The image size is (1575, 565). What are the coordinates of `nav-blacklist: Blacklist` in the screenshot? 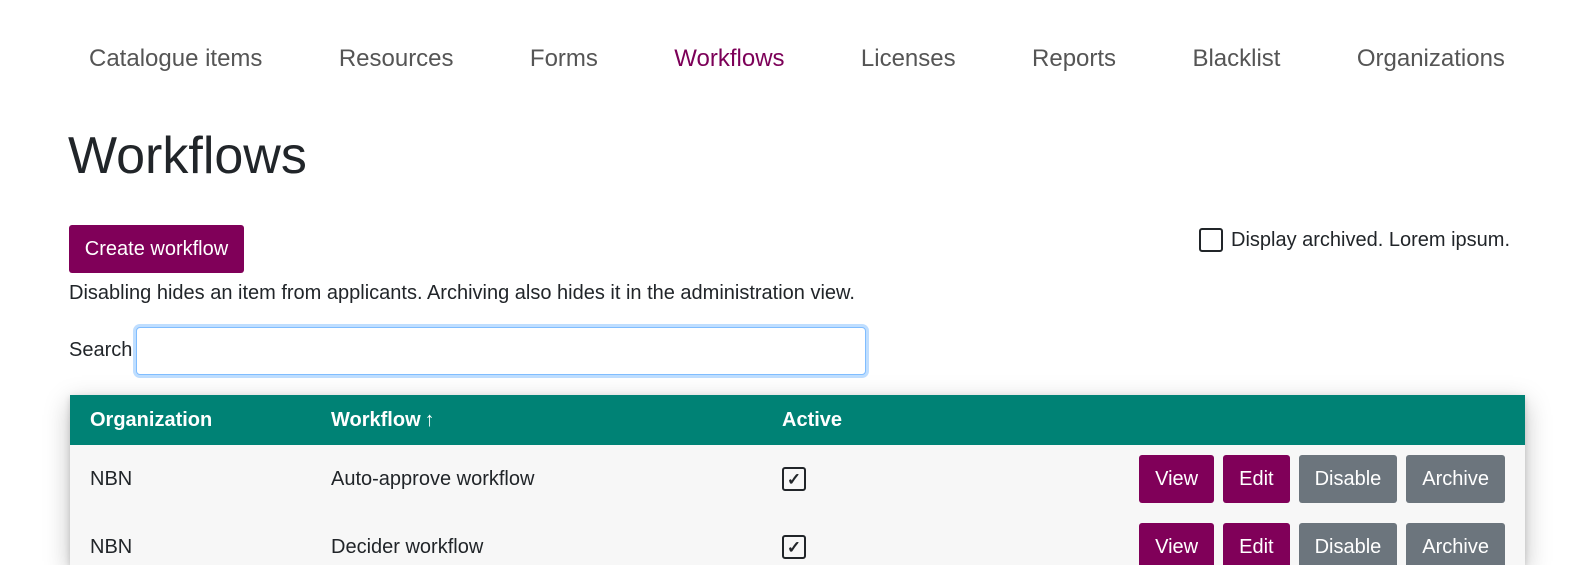 It's located at (1236, 59).